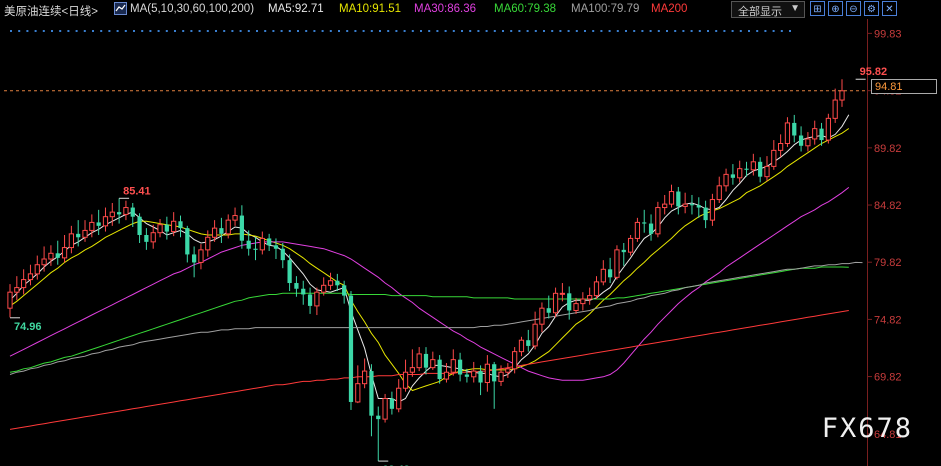  I want to click on y-tick-label: 79.82, so click(888, 263).